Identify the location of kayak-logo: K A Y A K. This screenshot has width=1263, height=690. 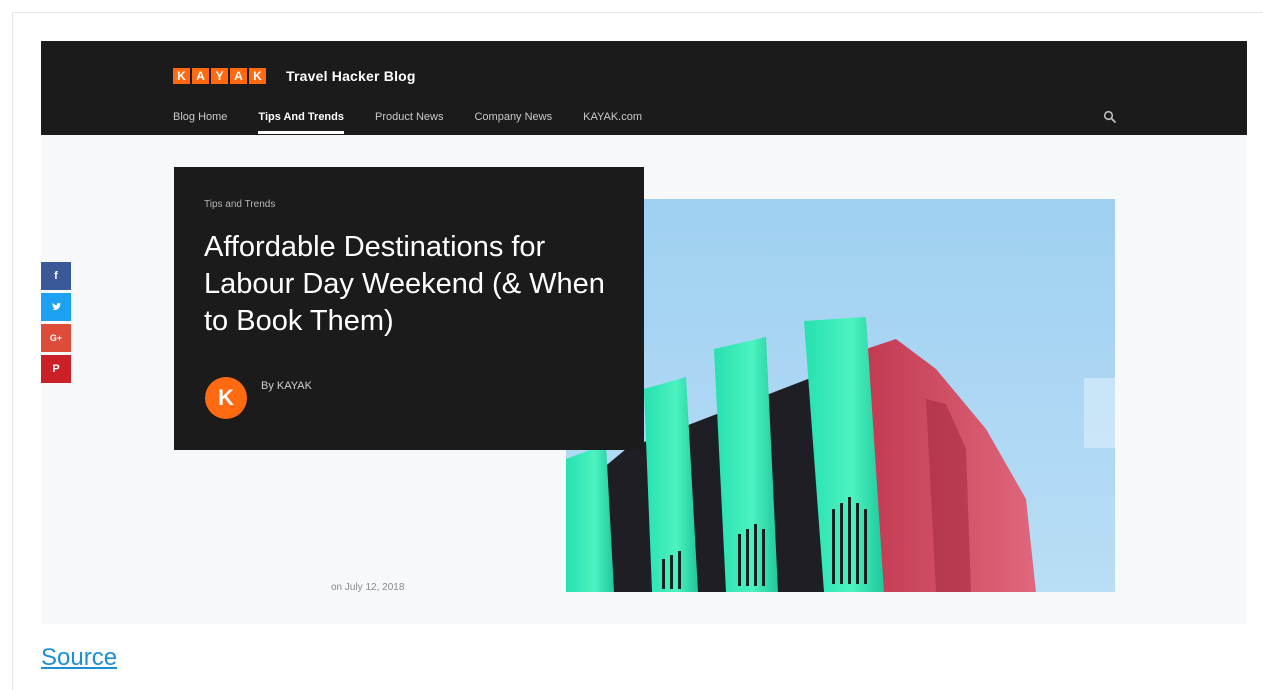
(219, 76).